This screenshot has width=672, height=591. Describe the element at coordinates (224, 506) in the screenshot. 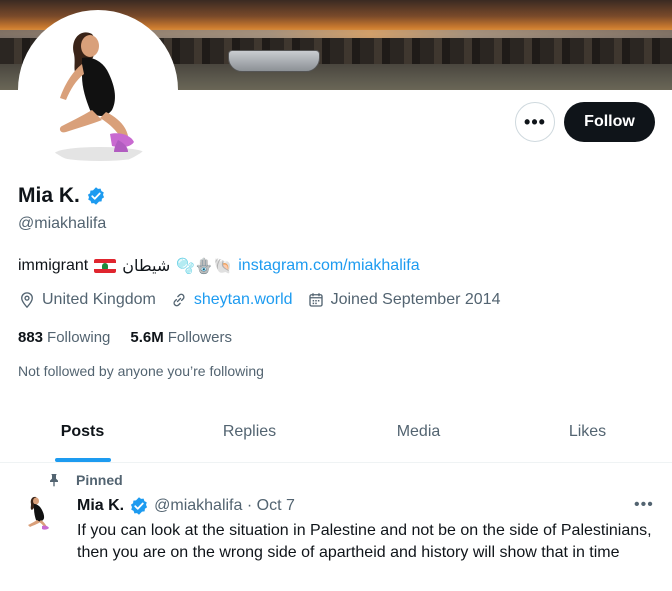

I see `tweet-author-handle-date: @miakhalifa · Oct 7` at that location.